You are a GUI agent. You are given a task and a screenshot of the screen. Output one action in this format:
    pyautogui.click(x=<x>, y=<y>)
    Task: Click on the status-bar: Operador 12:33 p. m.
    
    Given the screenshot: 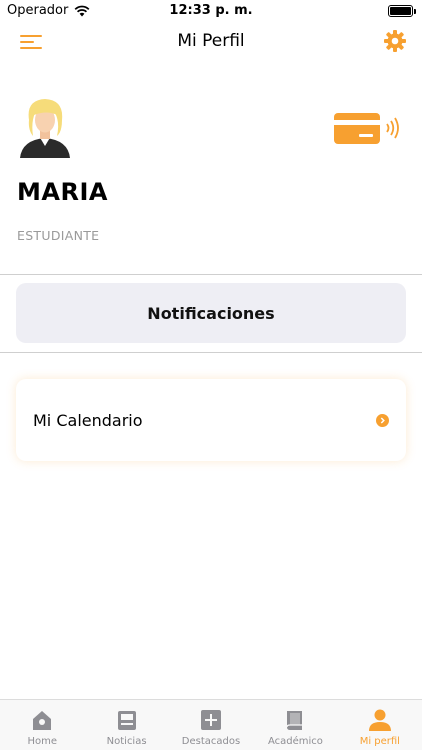 What is the action you would take?
    pyautogui.click(x=211, y=11)
    